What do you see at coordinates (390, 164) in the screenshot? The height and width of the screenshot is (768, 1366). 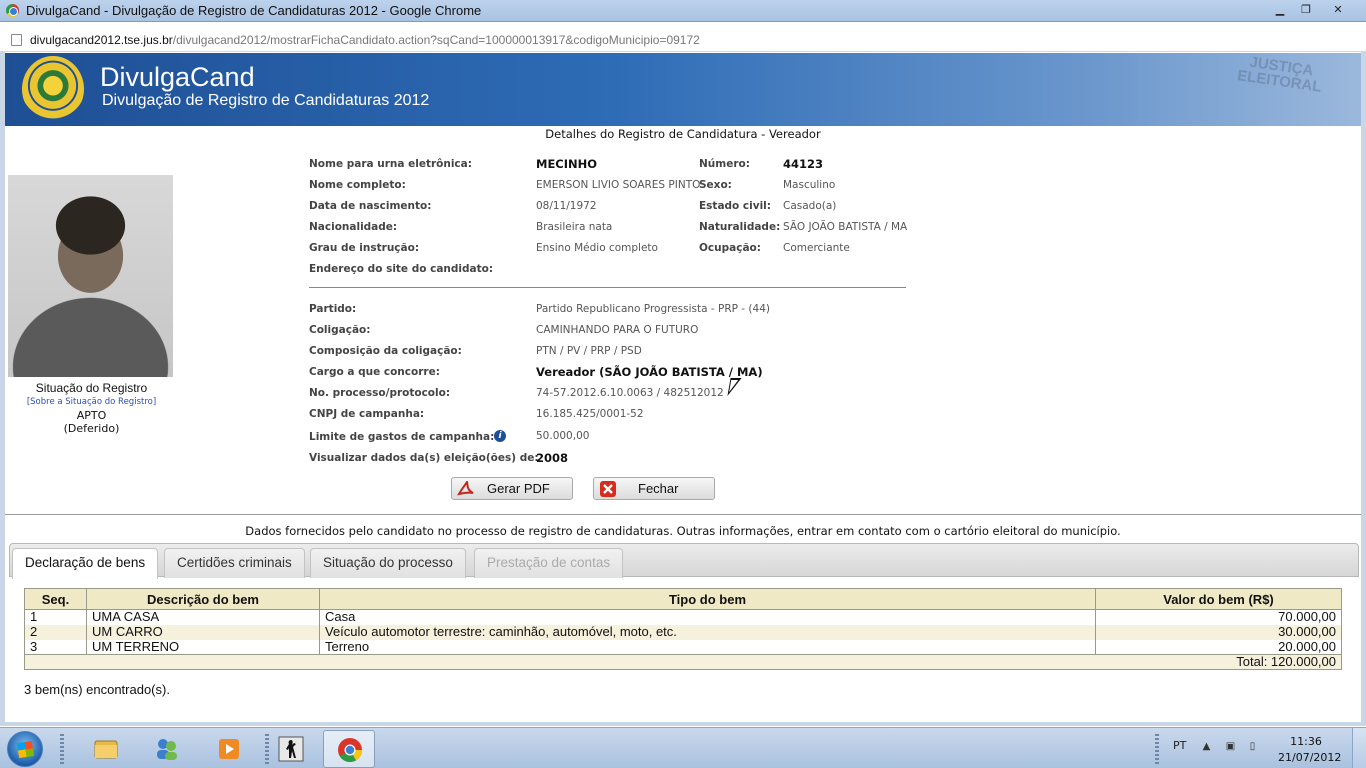 I see `urna-label: Nome para urna eletrônica:` at bounding box center [390, 164].